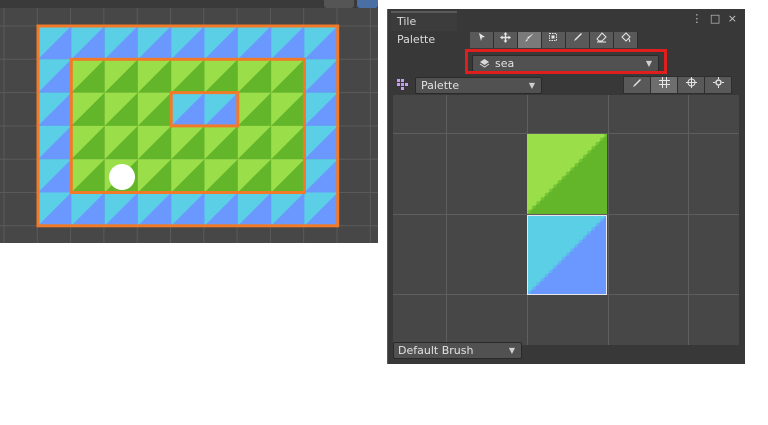 This screenshot has height=425, width=768. What do you see at coordinates (481, 37) in the screenshot?
I see `cursor-icon` at bounding box center [481, 37].